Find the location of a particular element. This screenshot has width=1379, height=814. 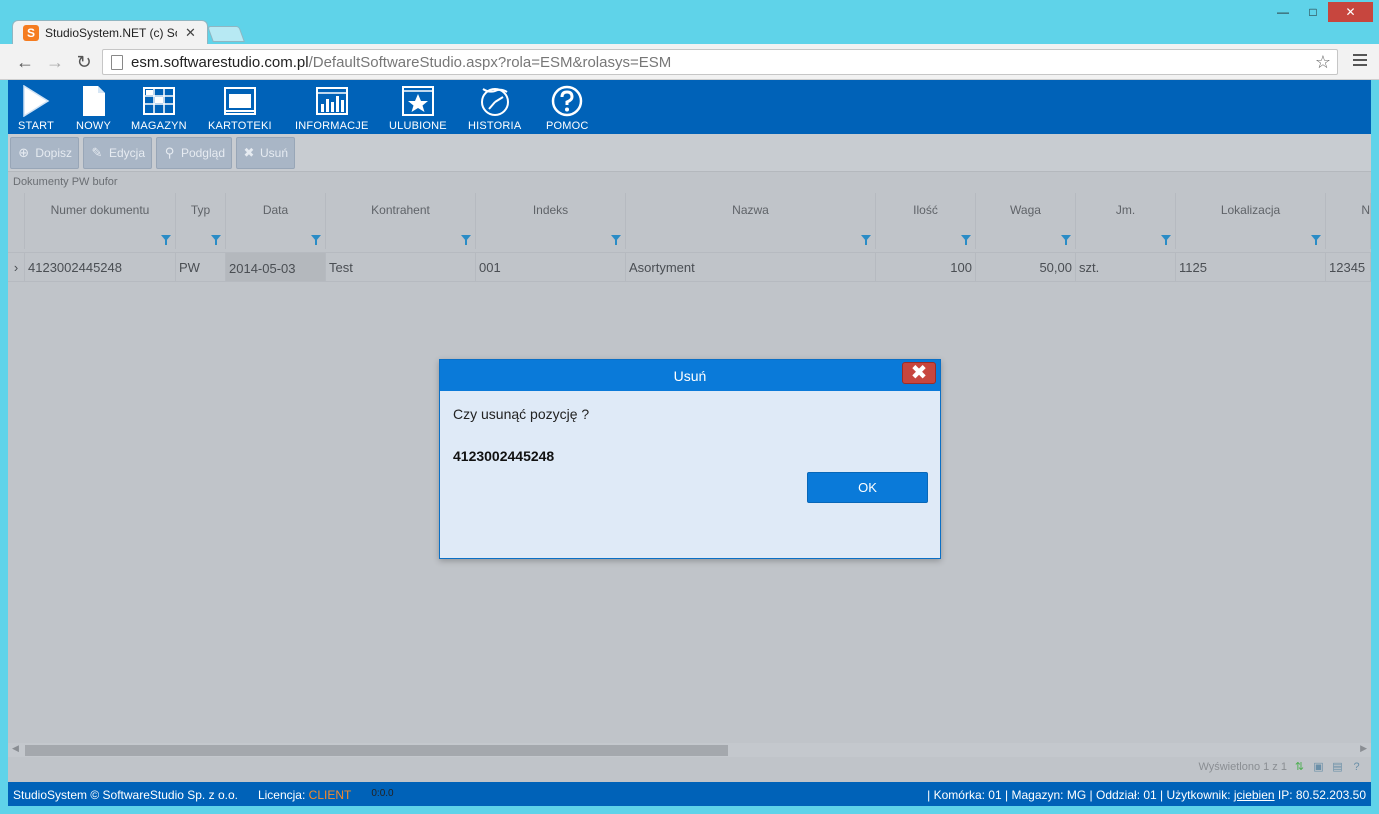

cell-waga: 50,00 is located at coordinates (1026, 267).